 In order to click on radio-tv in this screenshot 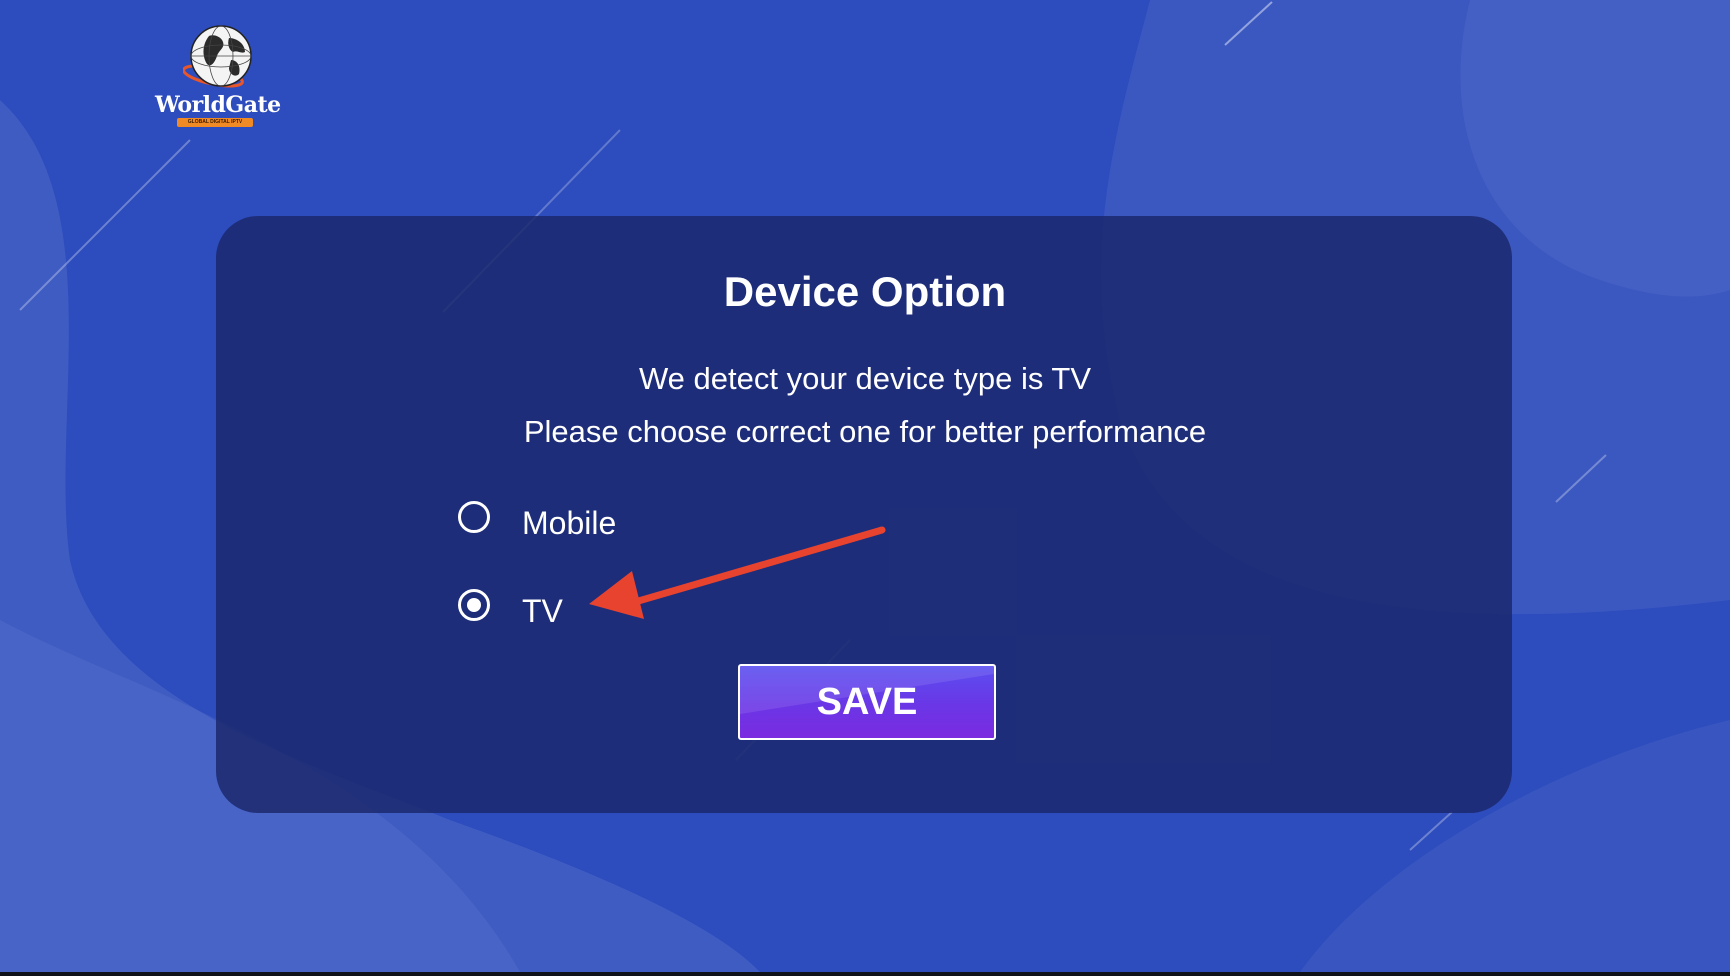, I will do `click(474, 605)`.